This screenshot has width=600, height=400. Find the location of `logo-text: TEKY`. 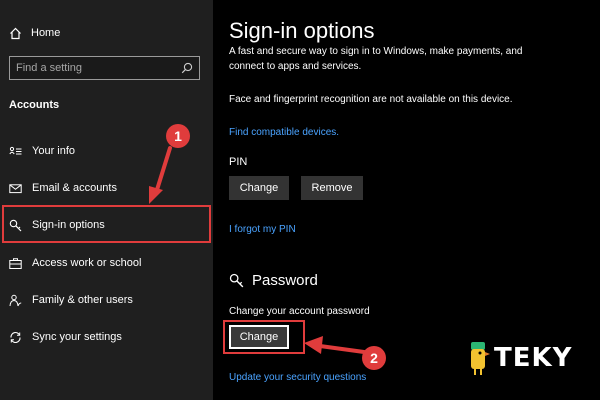

logo-text: TEKY is located at coordinates (533, 358).